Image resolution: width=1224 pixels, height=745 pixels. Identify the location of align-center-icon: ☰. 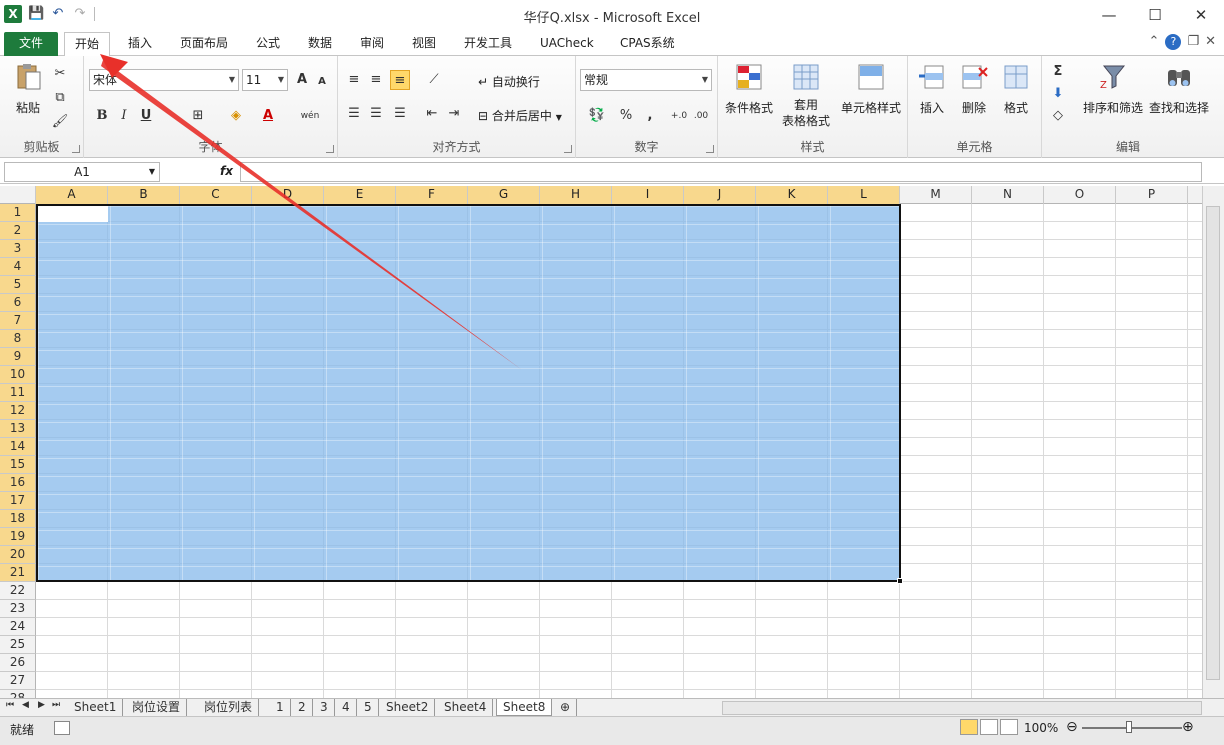
(376, 114).